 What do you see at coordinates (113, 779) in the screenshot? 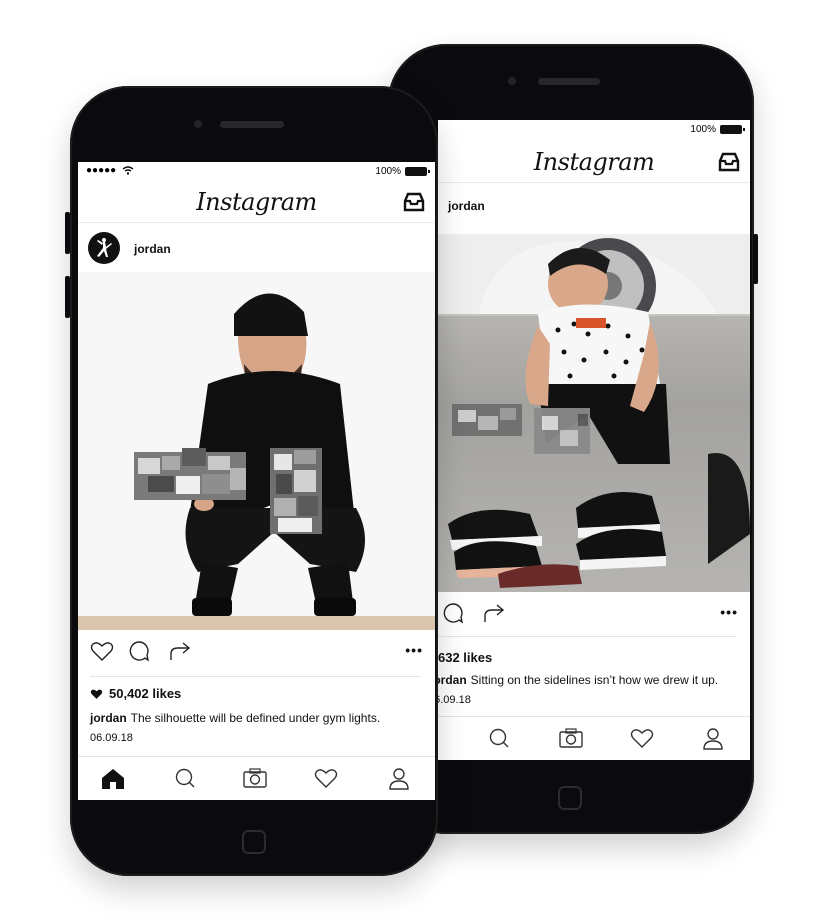
I see `home-icon` at bounding box center [113, 779].